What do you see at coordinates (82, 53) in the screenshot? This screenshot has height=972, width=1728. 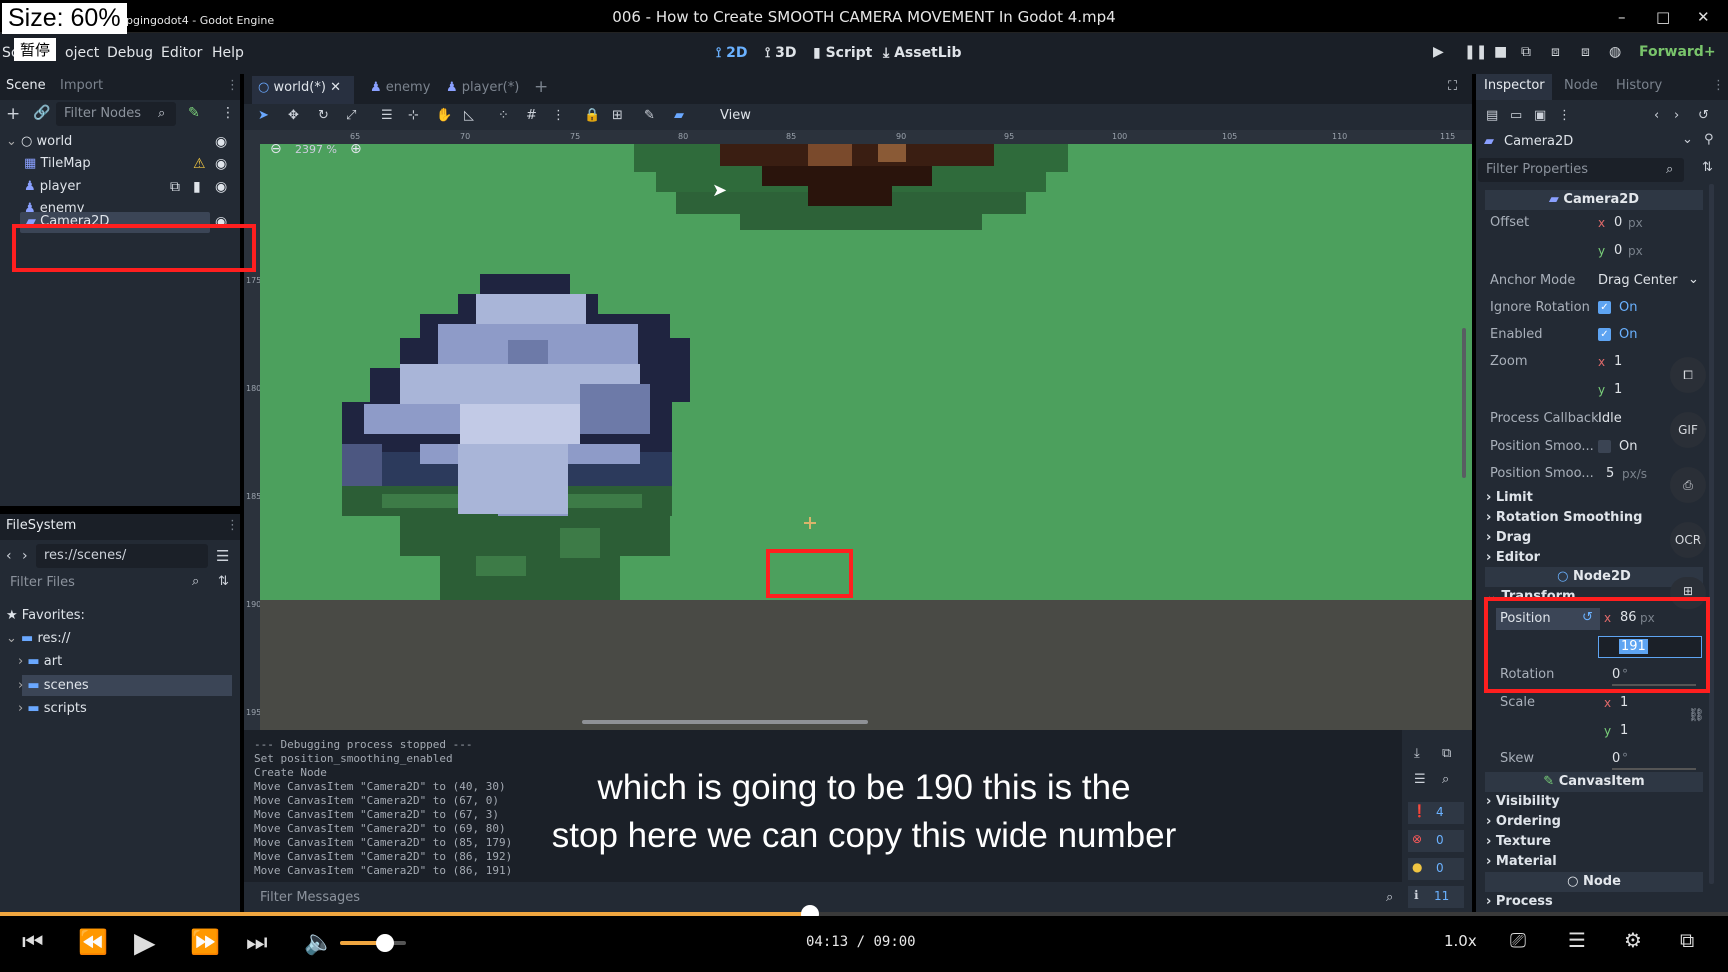 I see `menu-project: oject` at bounding box center [82, 53].